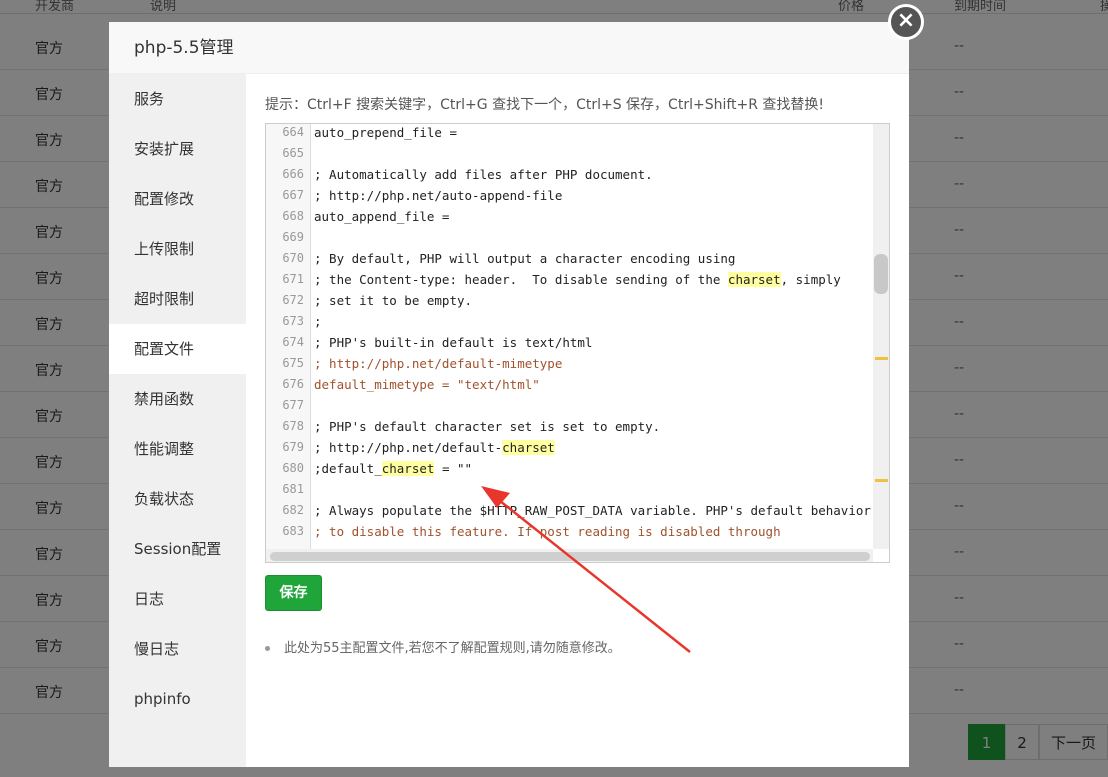 The image size is (1108, 777). What do you see at coordinates (906, 22) in the screenshot?
I see `close-icon: ×` at bounding box center [906, 22].